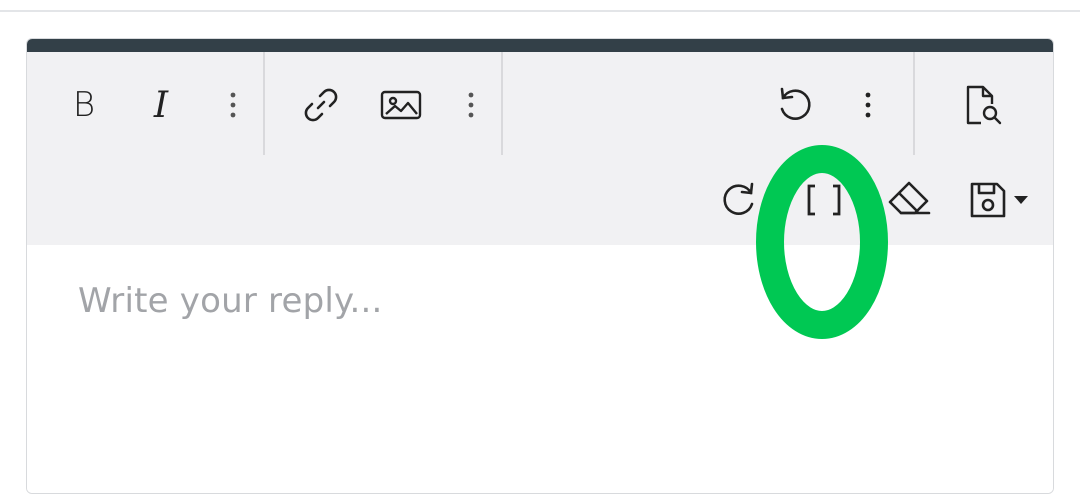  Describe the element at coordinates (1021, 200) in the screenshot. I see `caret-down-icon` at that location.